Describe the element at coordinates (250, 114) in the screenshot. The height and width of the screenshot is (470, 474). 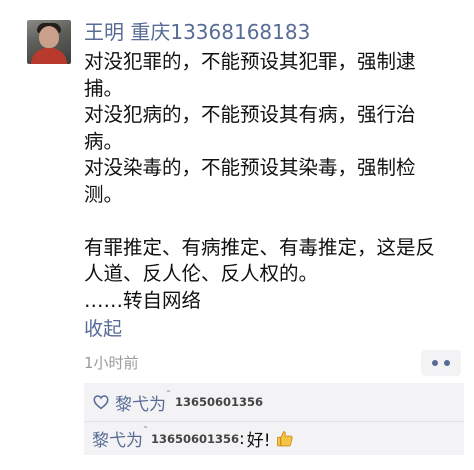
I see `post-line: 对没犯病的，不能预设其有病，强行治` at that location.